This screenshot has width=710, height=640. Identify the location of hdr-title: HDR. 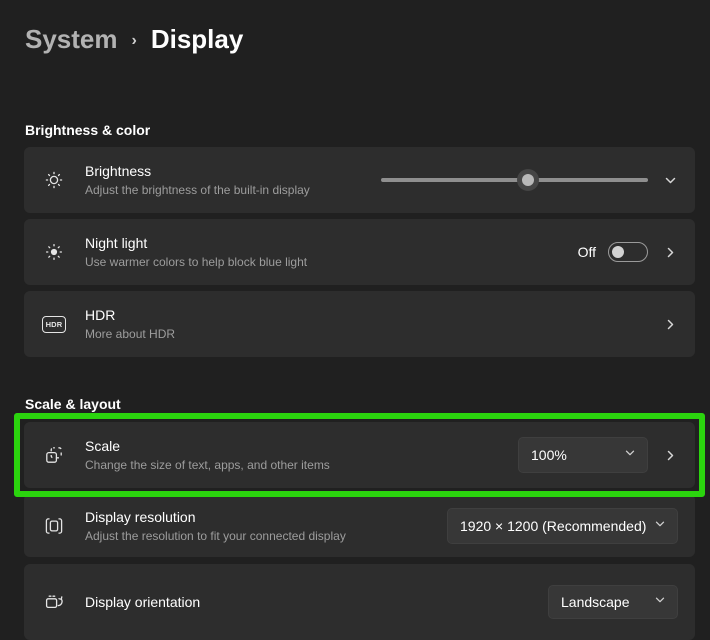
(100, 315).